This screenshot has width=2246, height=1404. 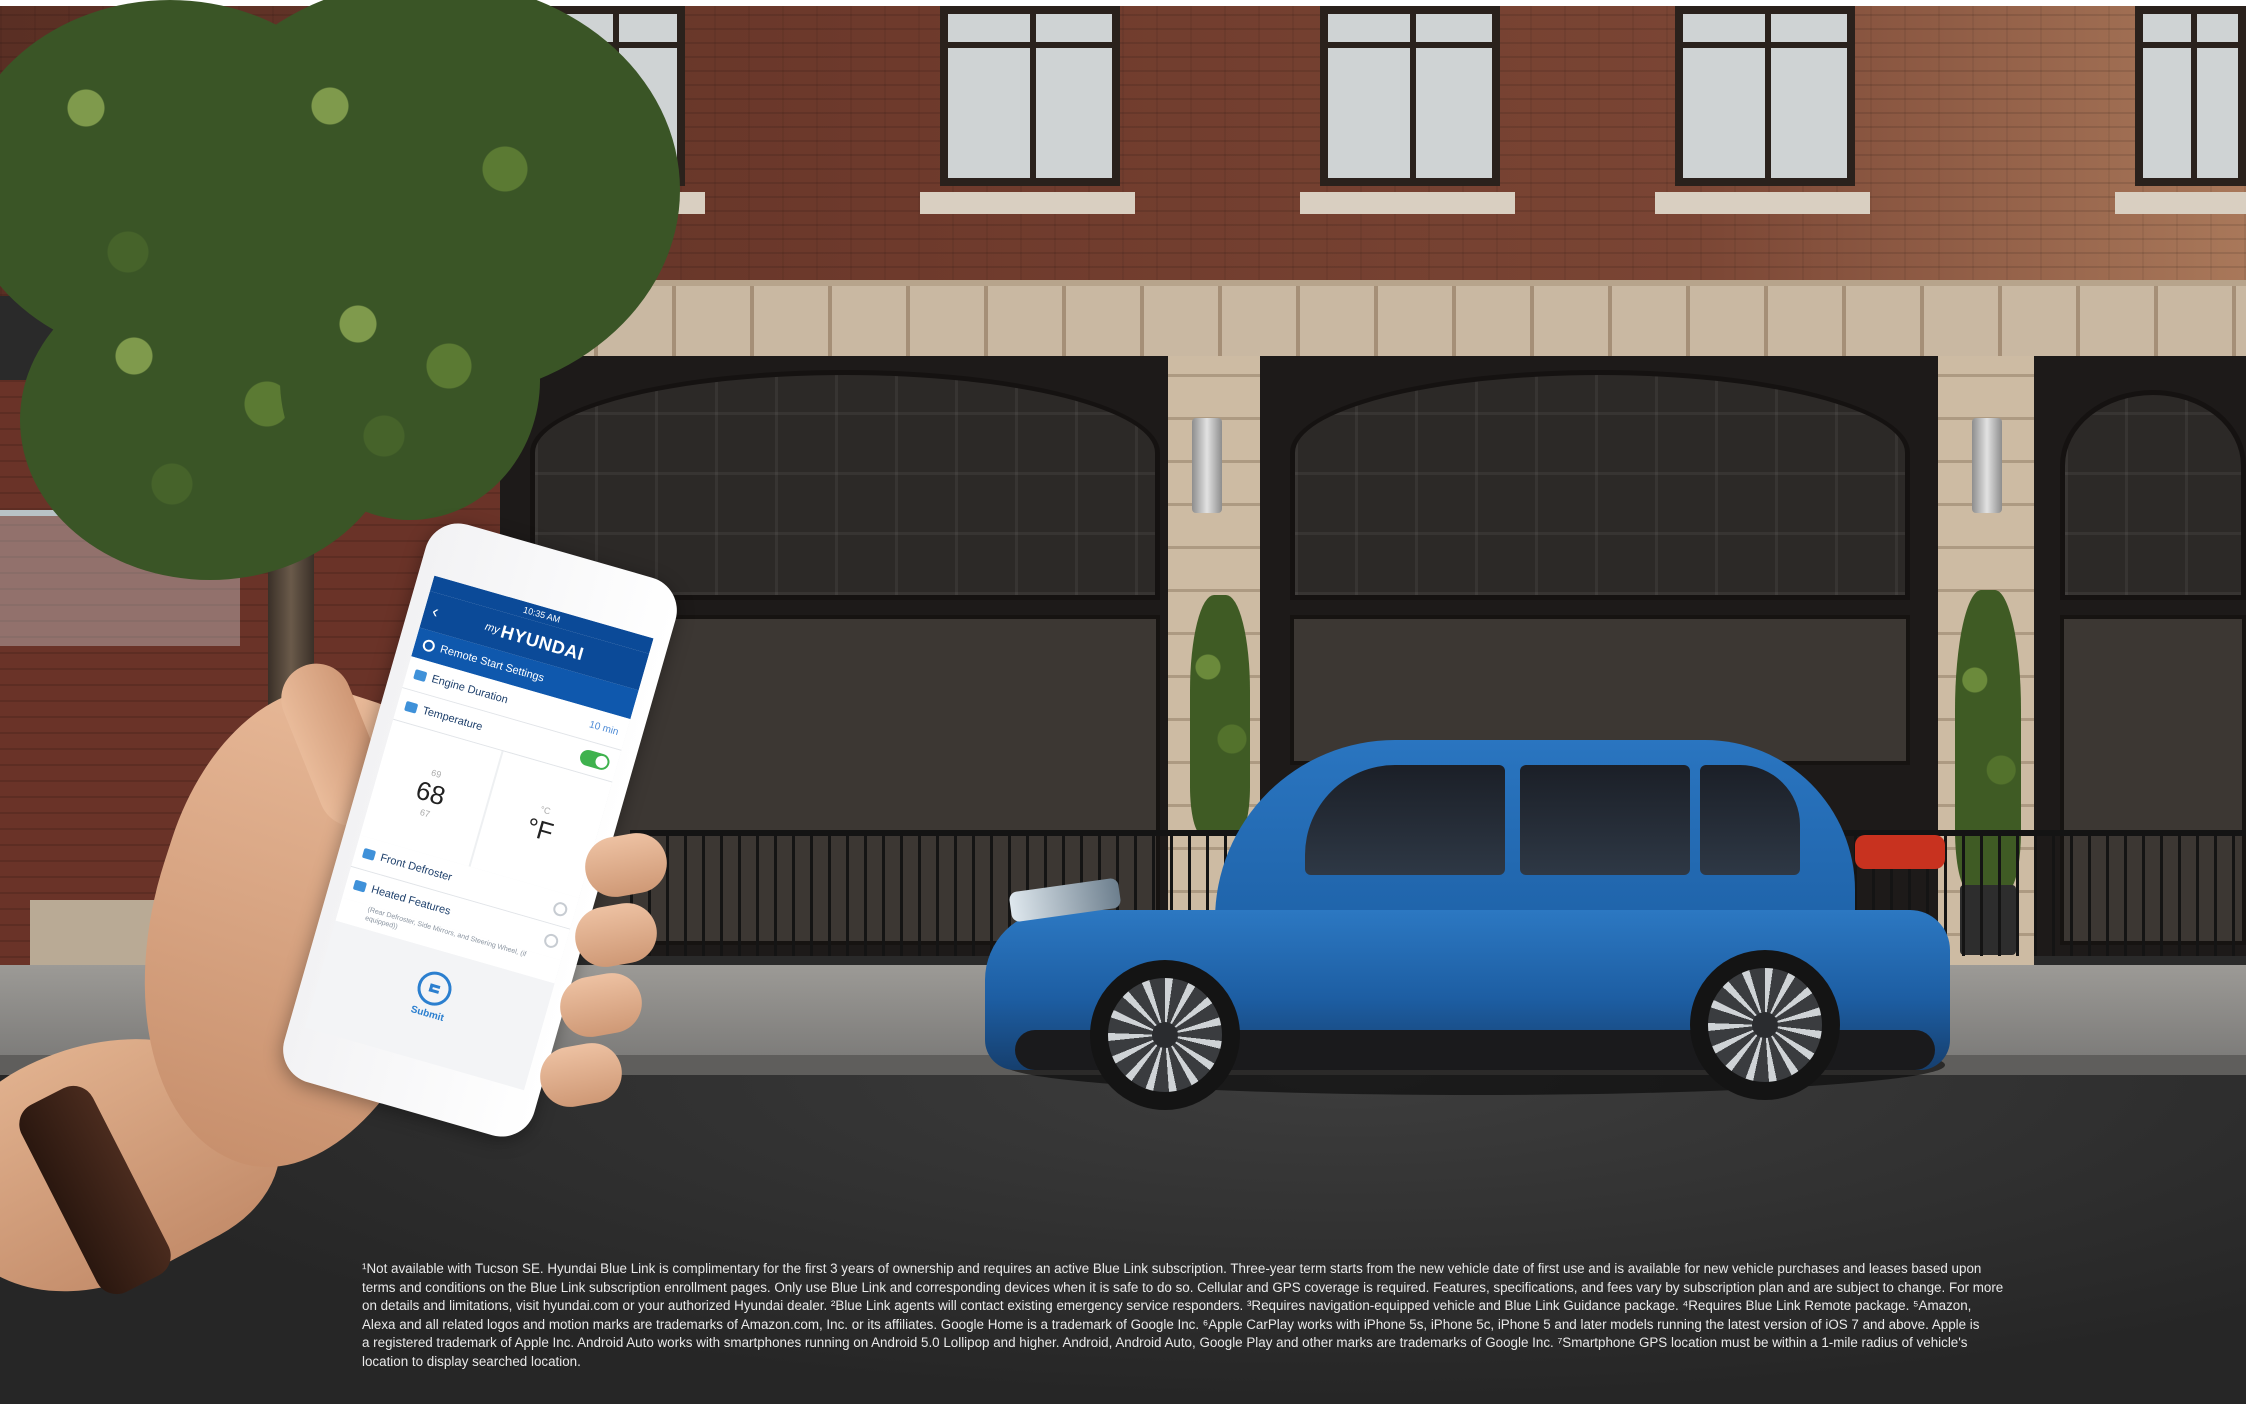 I want to click on car-front-wheel, so click(x=1165, y=1035).